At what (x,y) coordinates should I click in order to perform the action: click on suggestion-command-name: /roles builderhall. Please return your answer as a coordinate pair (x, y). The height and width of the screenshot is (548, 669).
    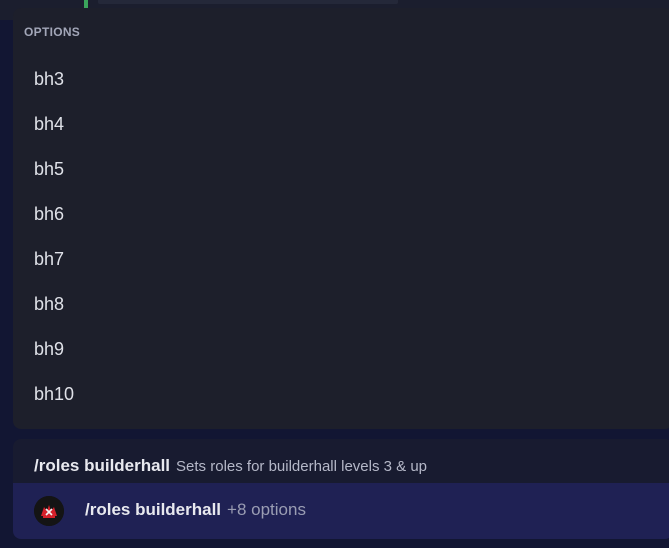
    Looking at the image, I should click on (153, 509).